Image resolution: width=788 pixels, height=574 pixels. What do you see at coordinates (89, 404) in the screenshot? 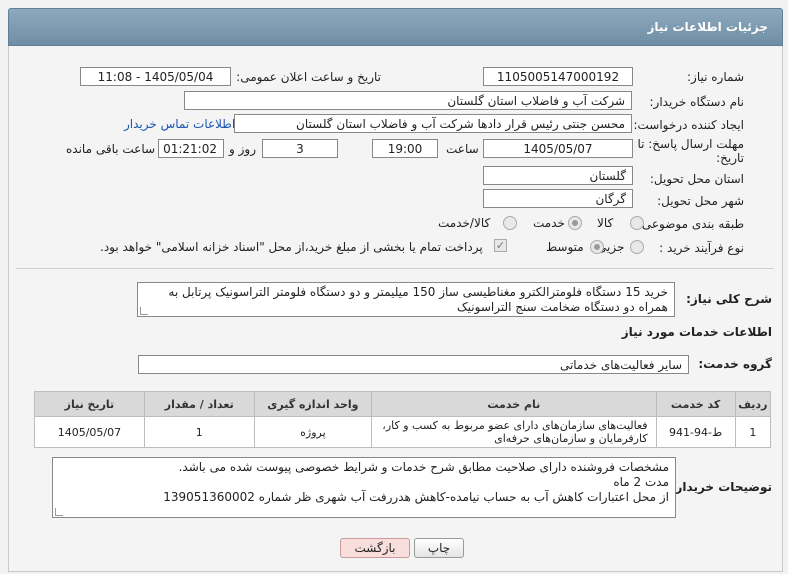
I see `col-date-header: تاریخ نیاز` at bounding box center [89, 404].